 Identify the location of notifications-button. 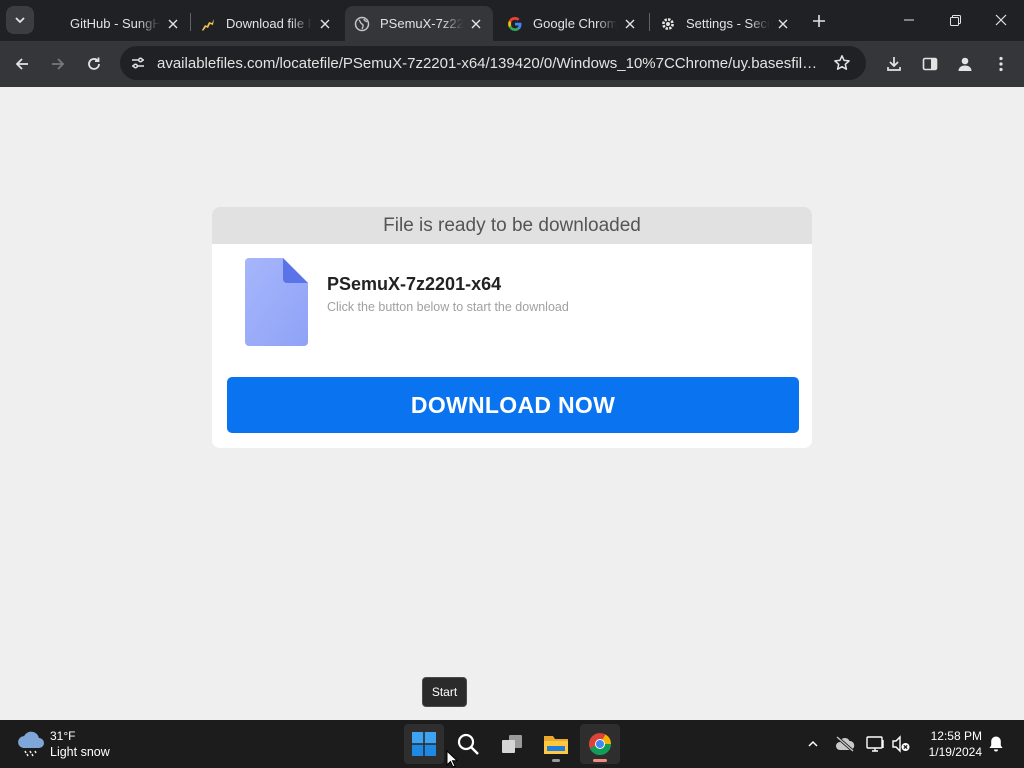
(996, 744).